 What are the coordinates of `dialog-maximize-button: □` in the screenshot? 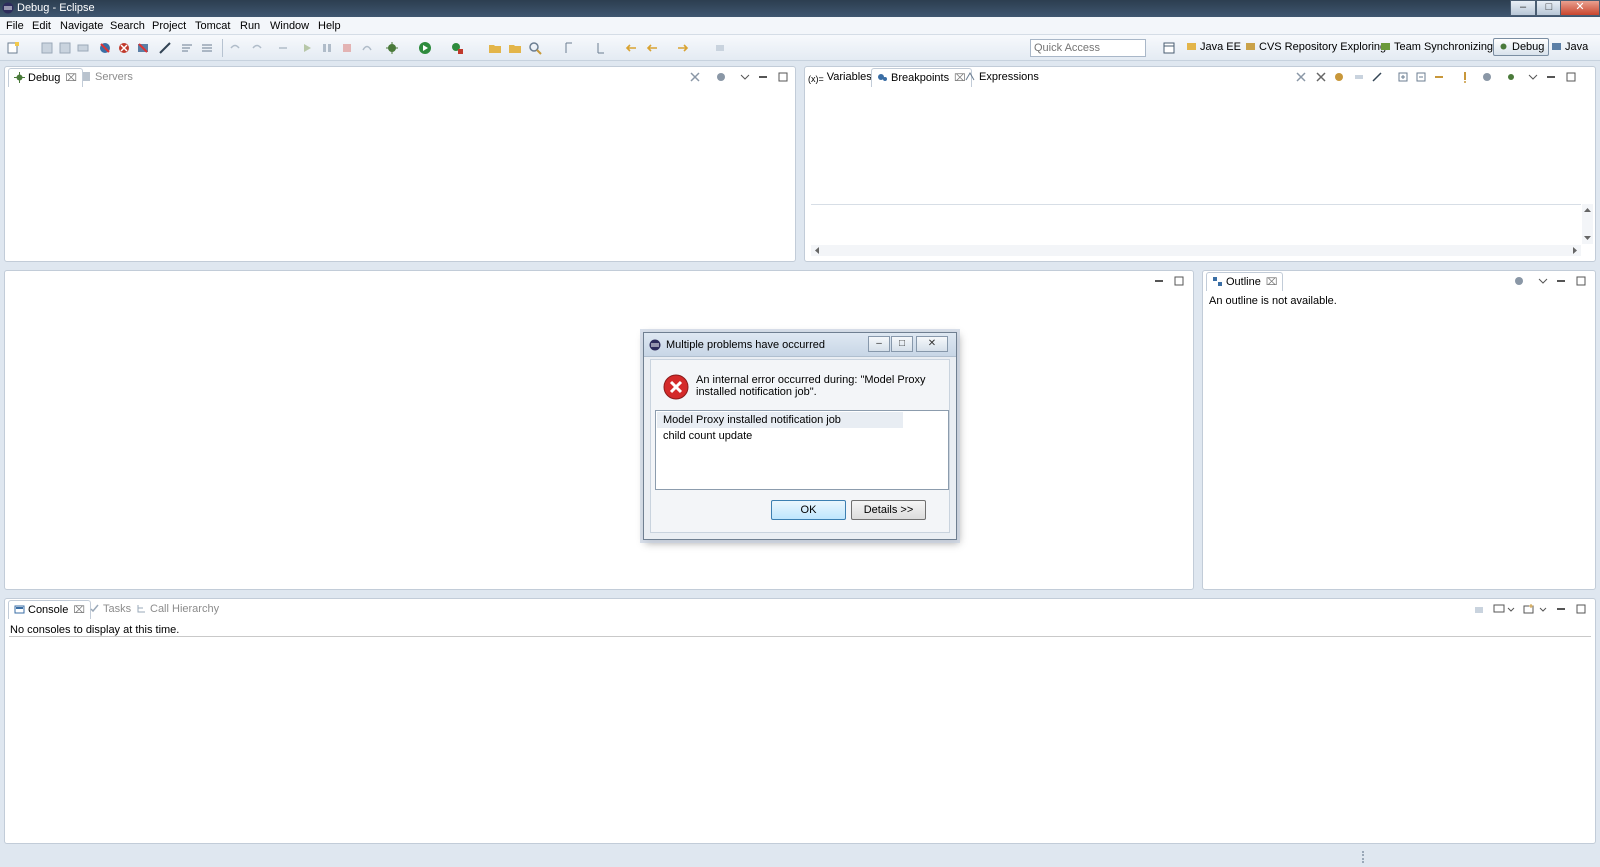 It's located at (902, 344).